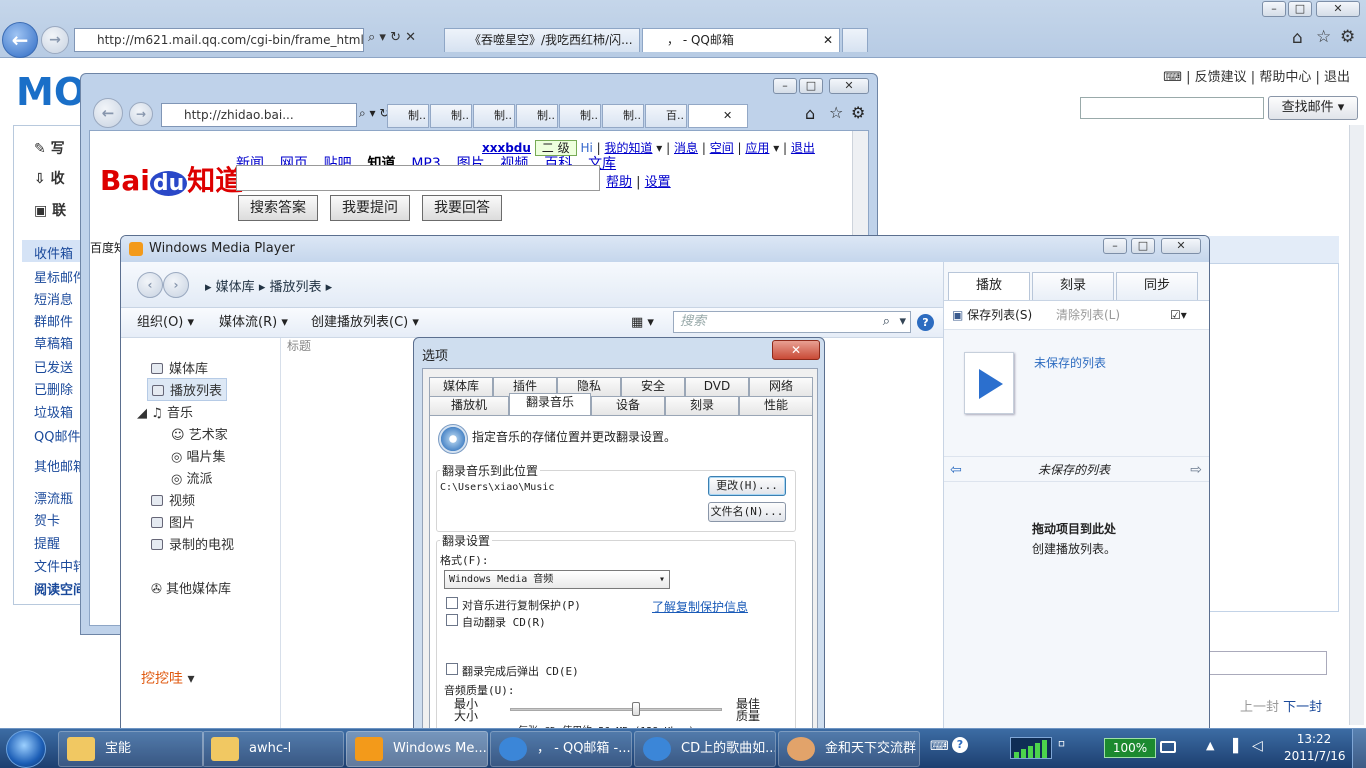 This screenshot has height=768, width=1366. Describe the element at coordinates (150, 285) in the screenshot. I see `wmp-back-button: ‹` at that location.